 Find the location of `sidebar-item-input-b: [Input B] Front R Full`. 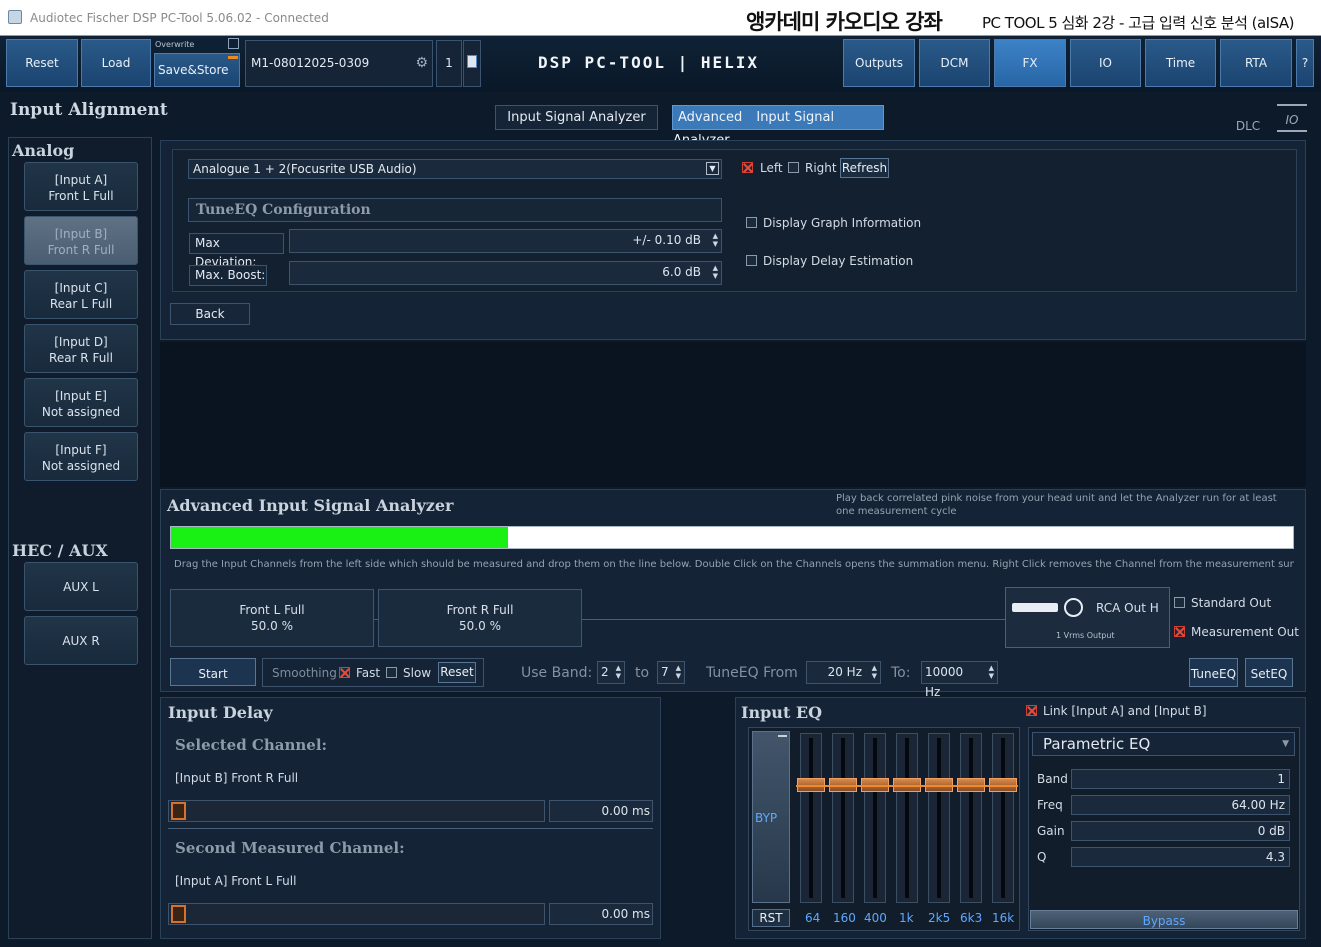

sidebar-item-input-b: [Input B] Front R Full is located at coordinates (81, 240).